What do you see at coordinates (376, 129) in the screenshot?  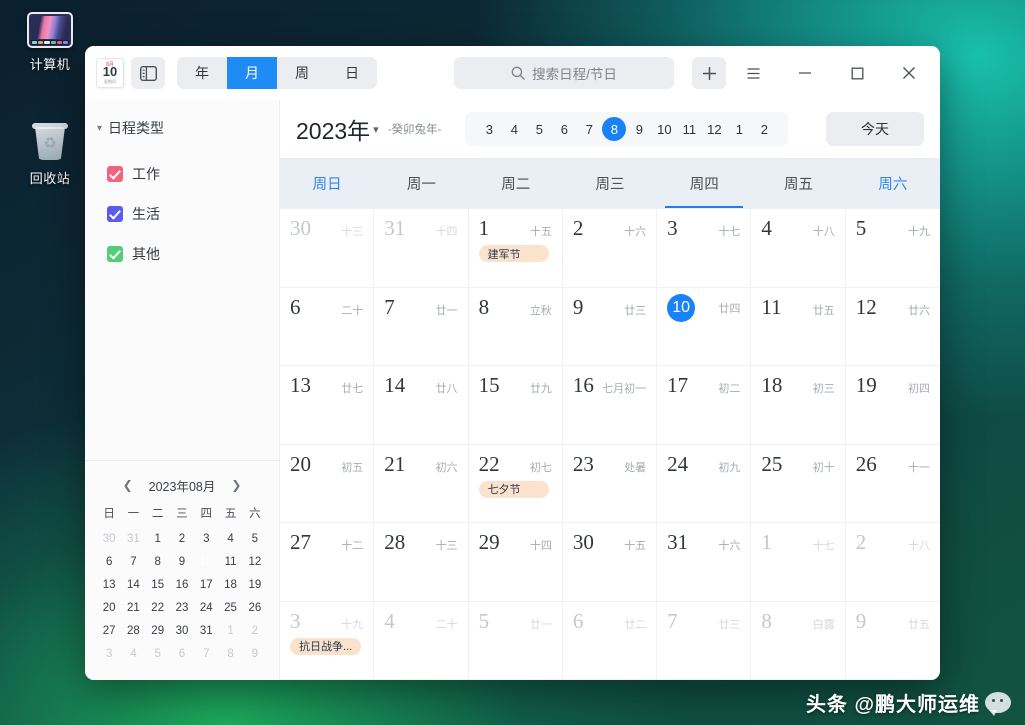 I see `chevron-down-icon: ▾` at bounding box center [376, 129].